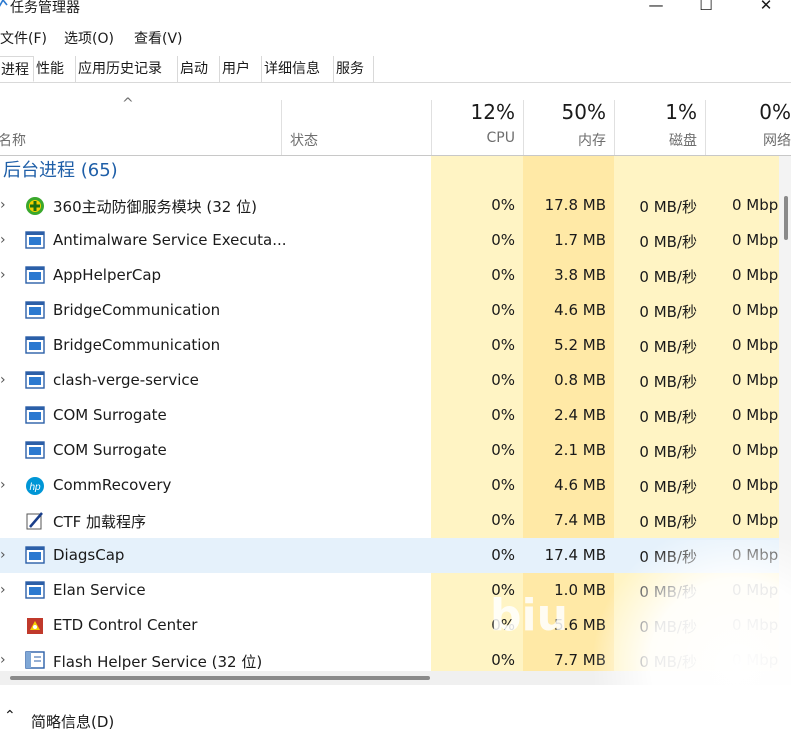 The image size is (791, 750). Describe the element at coordinates (125, 625) in the screenshot. I see `process-name: ETD Control Center` at that location.